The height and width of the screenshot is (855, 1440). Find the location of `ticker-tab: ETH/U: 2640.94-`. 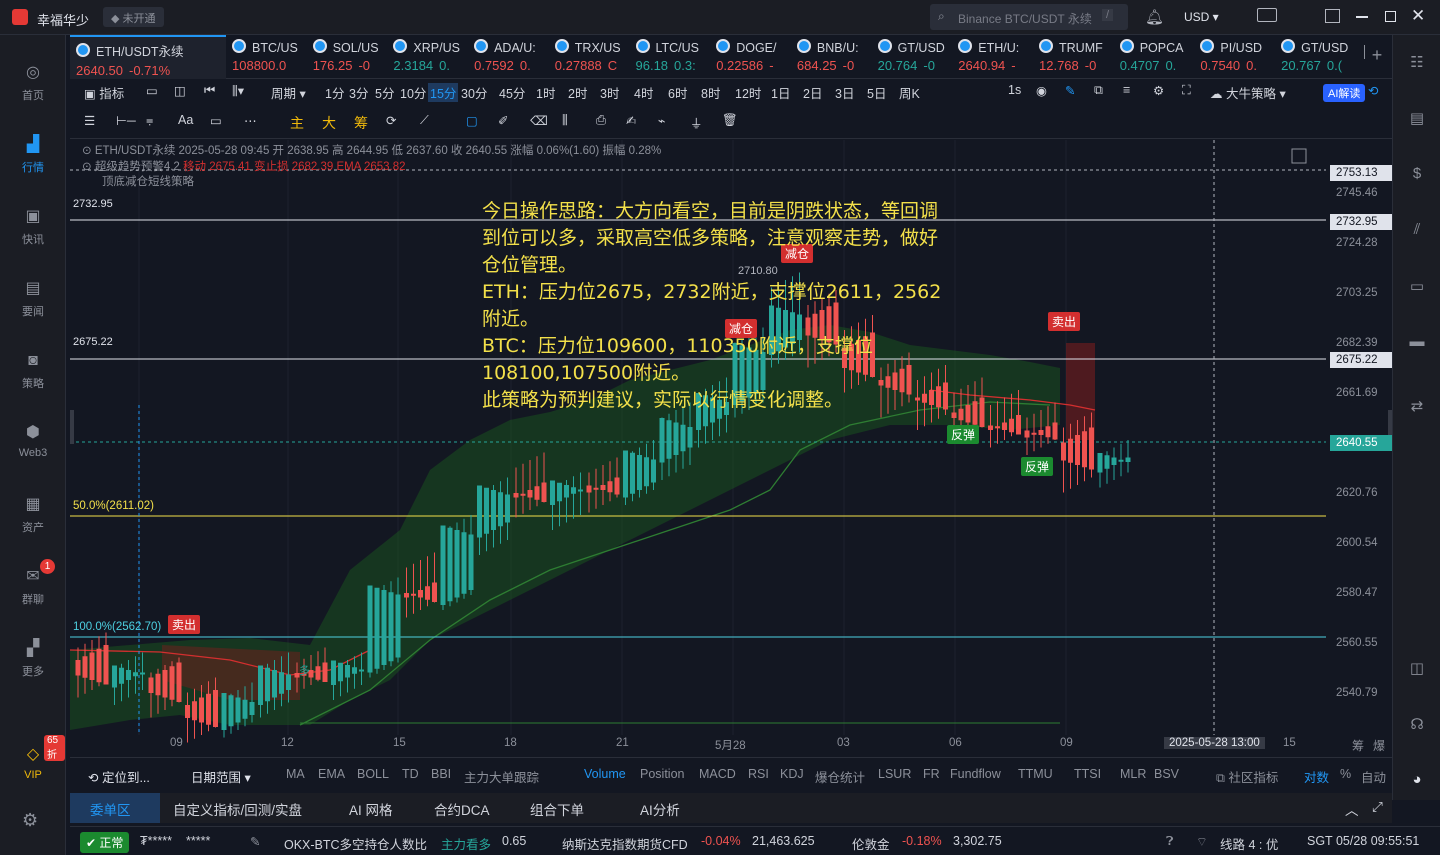

ticker-tab: ETH/U: 2640.94- is located at coordinates (992, 57).